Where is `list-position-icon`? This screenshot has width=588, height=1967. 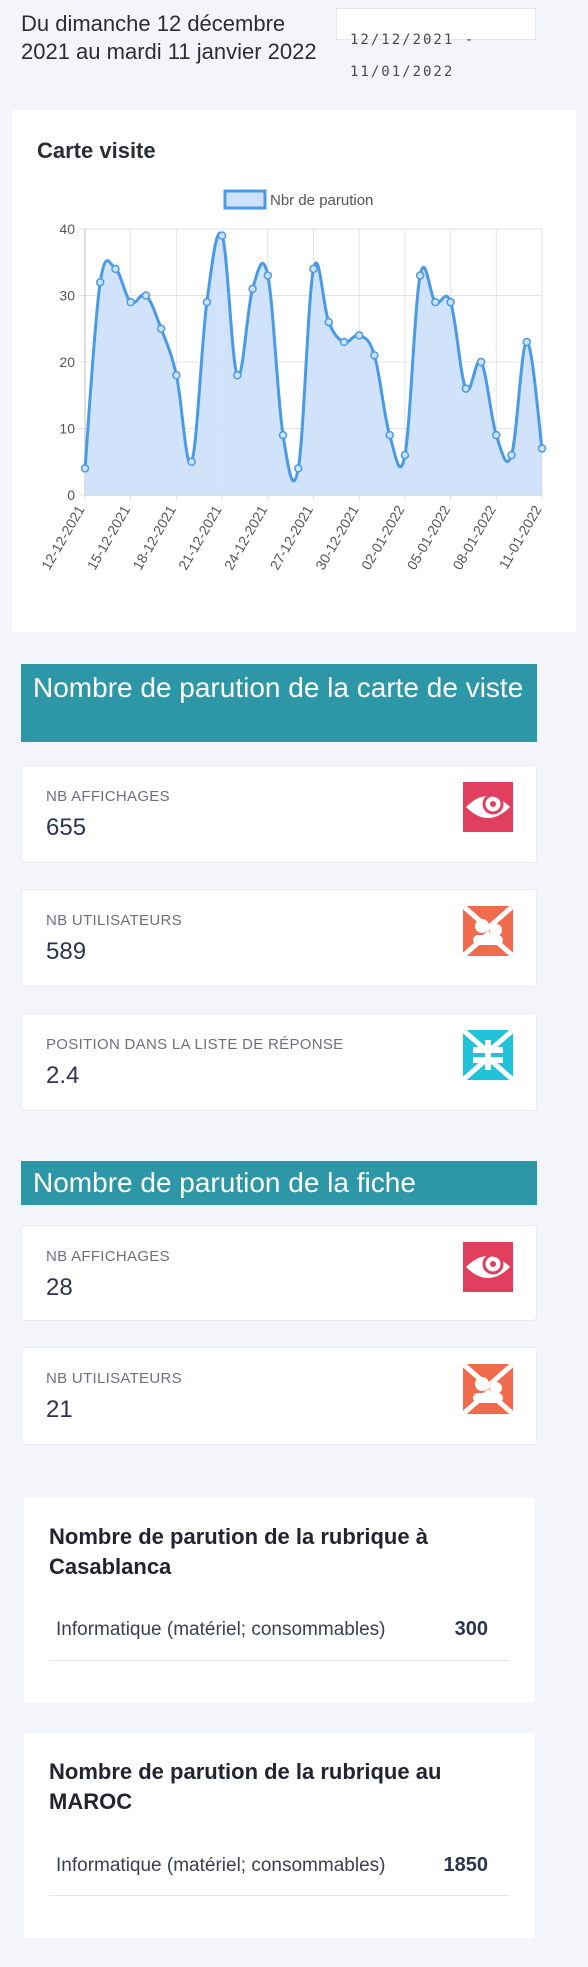
list-position-icon is located at coordinates (488, 1055).